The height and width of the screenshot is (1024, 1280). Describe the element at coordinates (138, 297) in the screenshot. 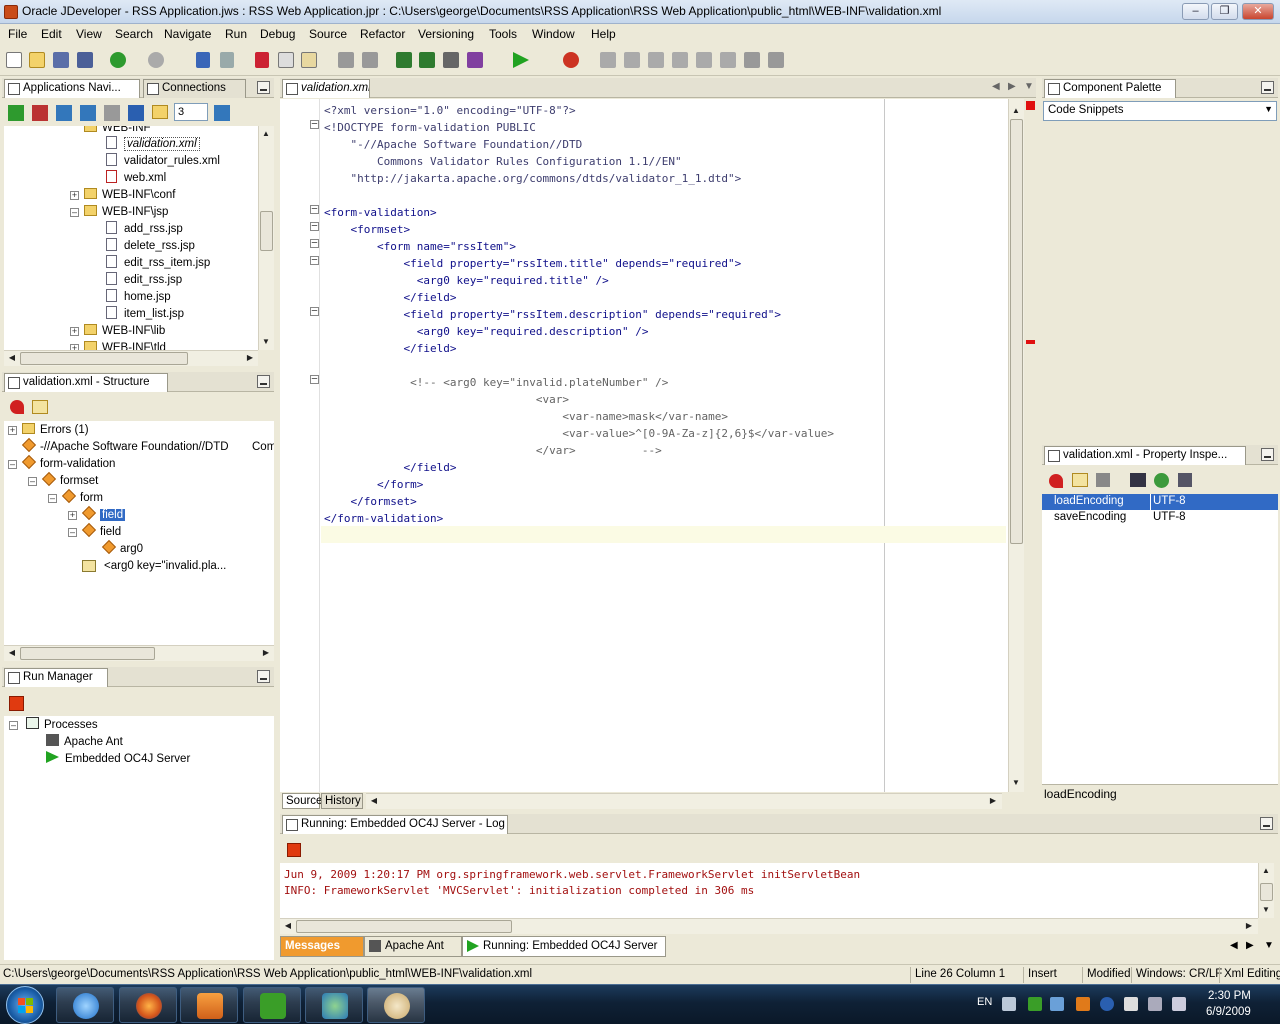

I see `tree-node-home-jsp: home.jsp` at that location.